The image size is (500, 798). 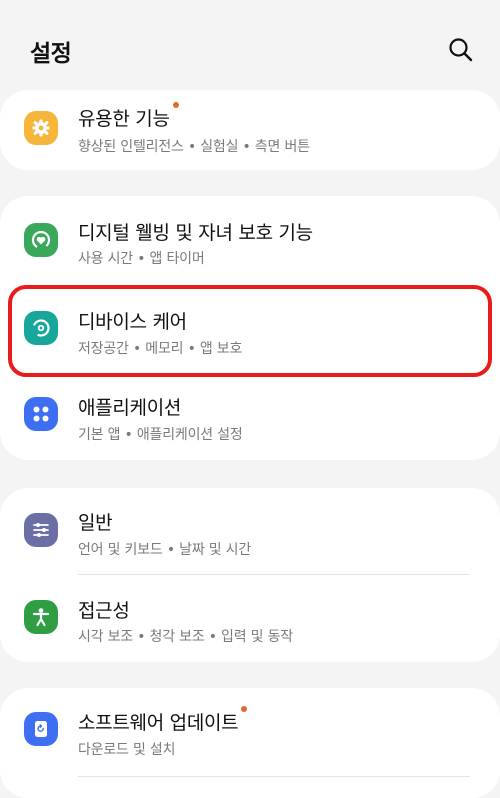 I want to click on settings-item-device-care: 디바이스 케어 저장공간 • 메모리 • 앱 보호, so click(x=250, y=332).